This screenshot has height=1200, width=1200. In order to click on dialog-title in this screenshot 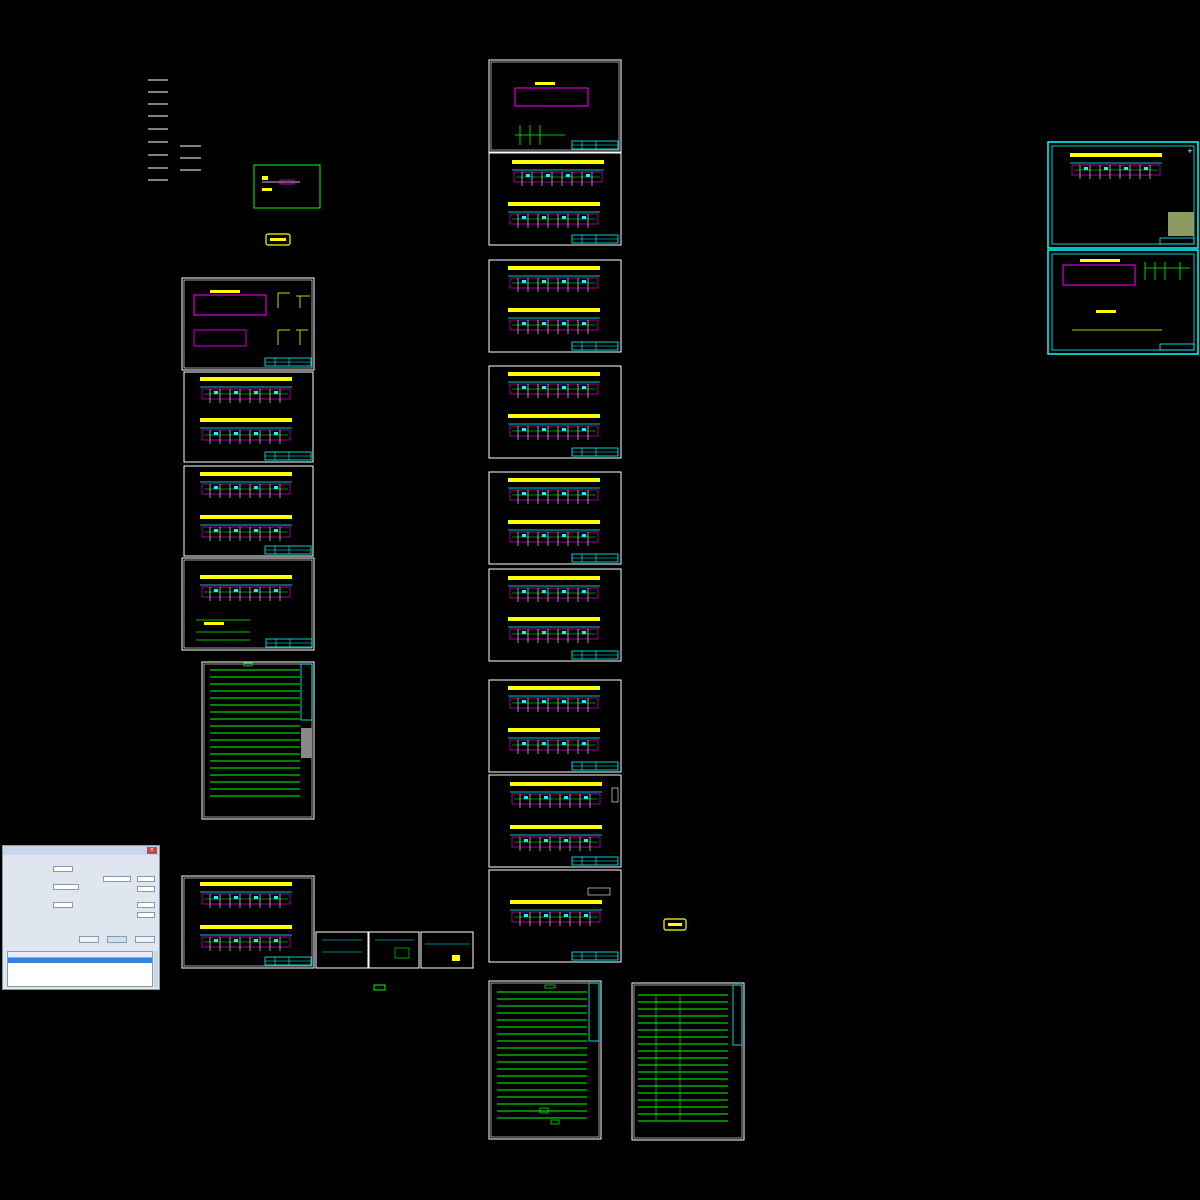, I will do `click(81, 850)`.